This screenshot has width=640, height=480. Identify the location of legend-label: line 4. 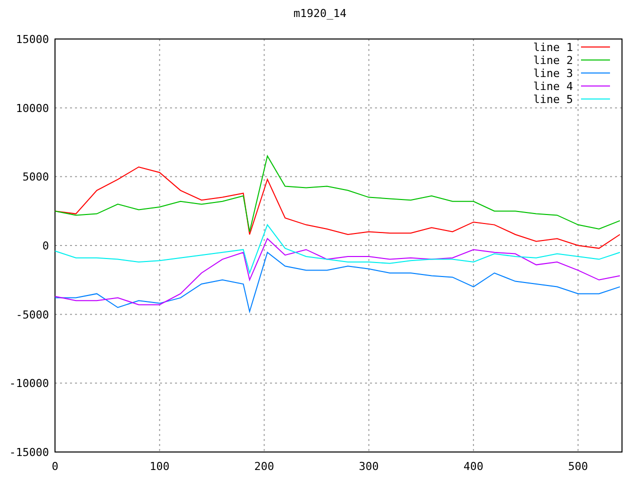
(553, 86).